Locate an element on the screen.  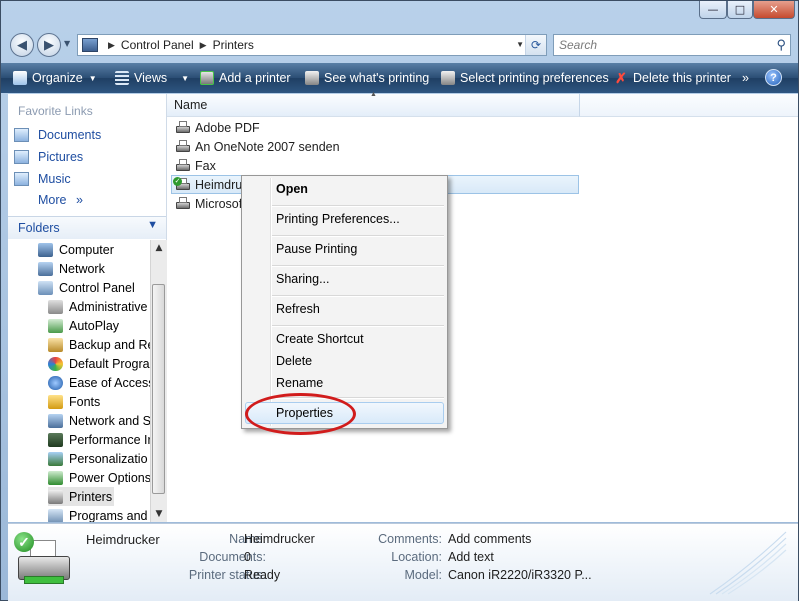
menu-item-pause-printing: Pause Printing is located at coordinates (316, 249).